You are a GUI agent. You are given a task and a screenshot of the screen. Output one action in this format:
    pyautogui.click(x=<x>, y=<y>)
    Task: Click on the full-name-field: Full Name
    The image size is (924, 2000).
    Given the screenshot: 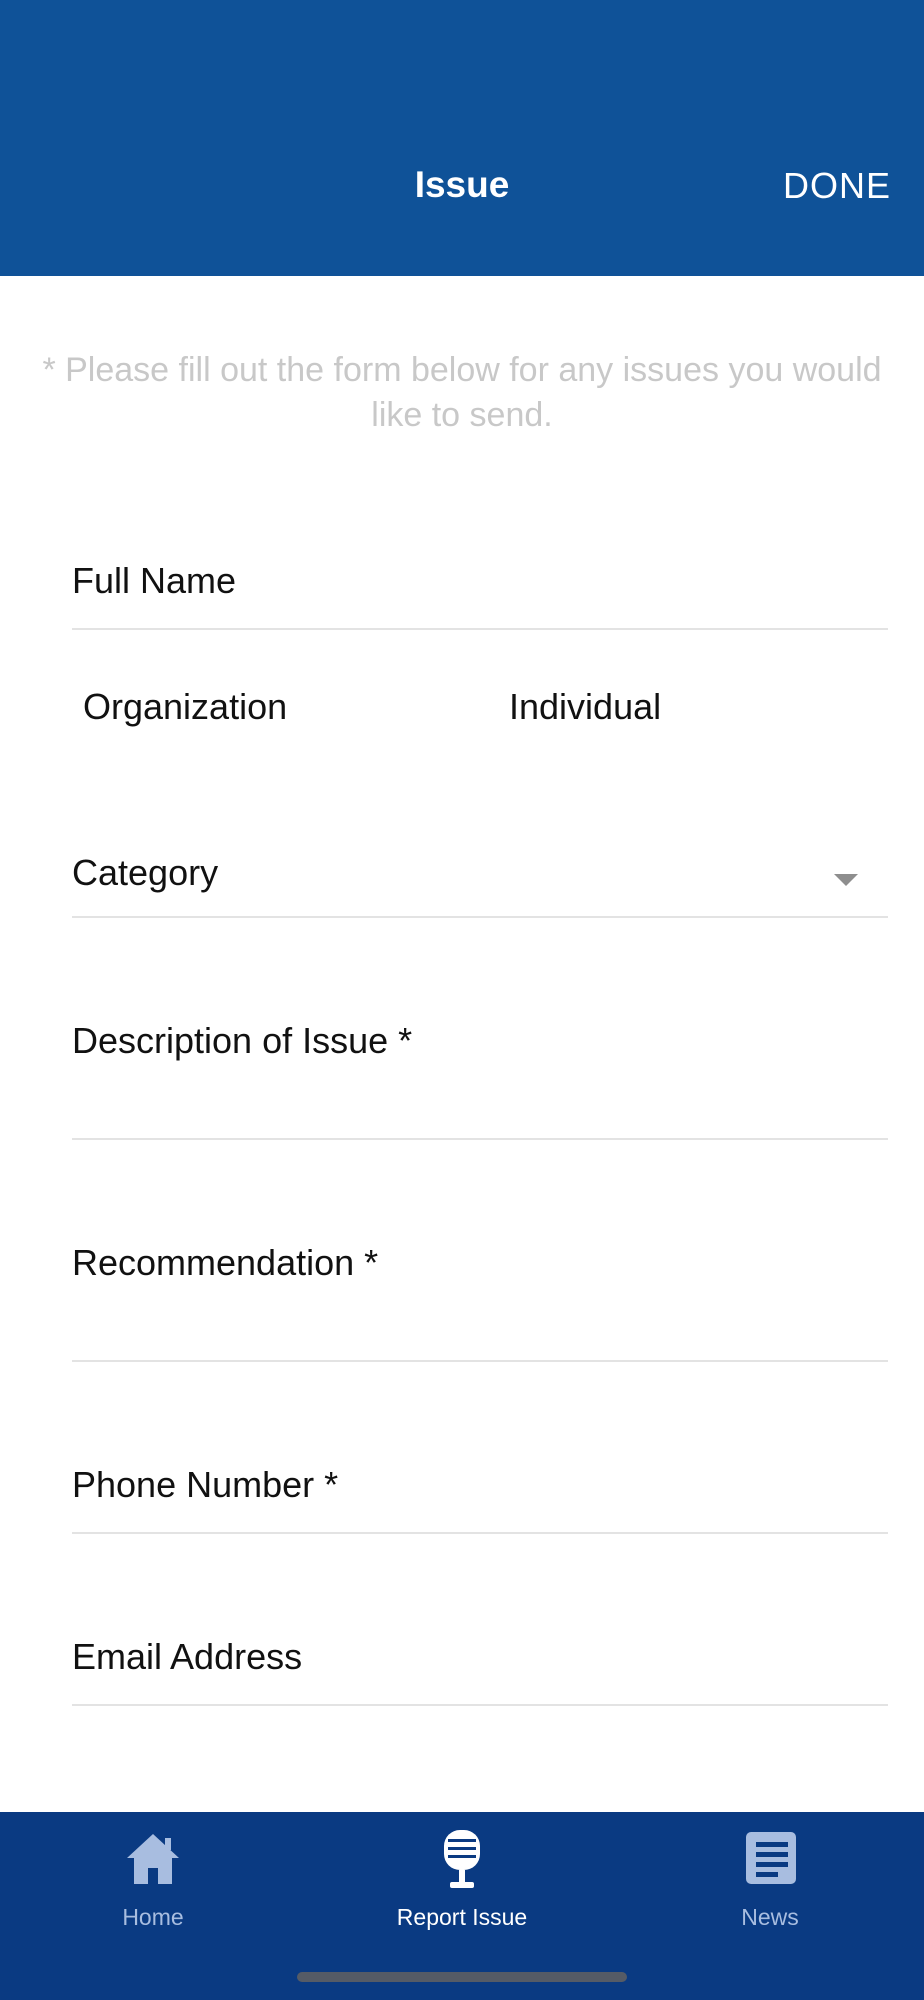 What is the action you would take?
    pyautogui.click(x=480, y=585)
    